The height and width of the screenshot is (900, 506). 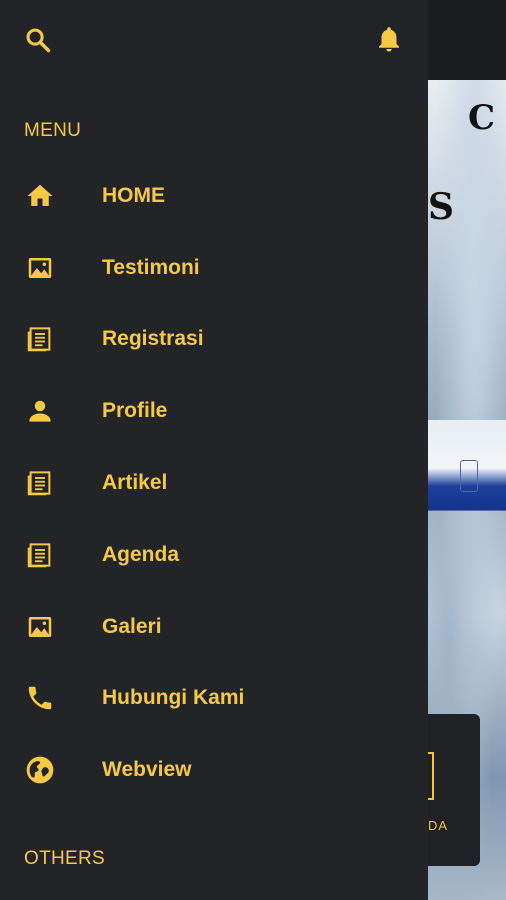 What do you see at coordinates (469, 476) in the screenshot?
I see `airplane-door` at bounding box center [469, 476].